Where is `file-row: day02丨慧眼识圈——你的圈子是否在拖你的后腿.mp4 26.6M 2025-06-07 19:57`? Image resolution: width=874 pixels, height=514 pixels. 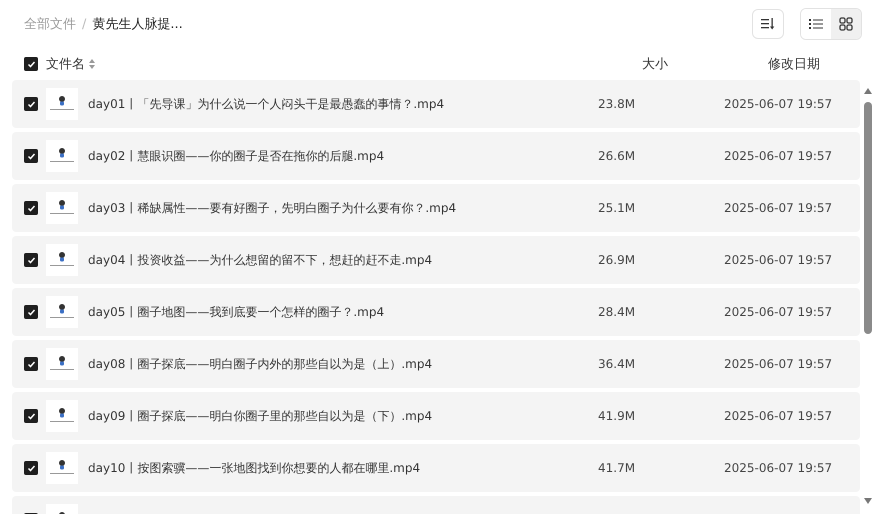
file-row: day02丨慧眼识圈——你的圈子是否在拖你的后腿.mp4 26.6M 2025-06-07 19:57 is located at coordinates (436, 156).